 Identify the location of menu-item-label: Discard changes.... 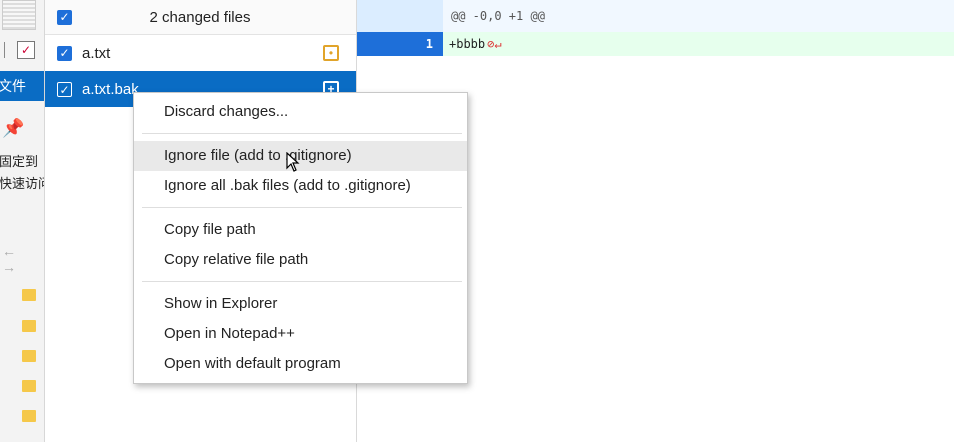
(226, 111).